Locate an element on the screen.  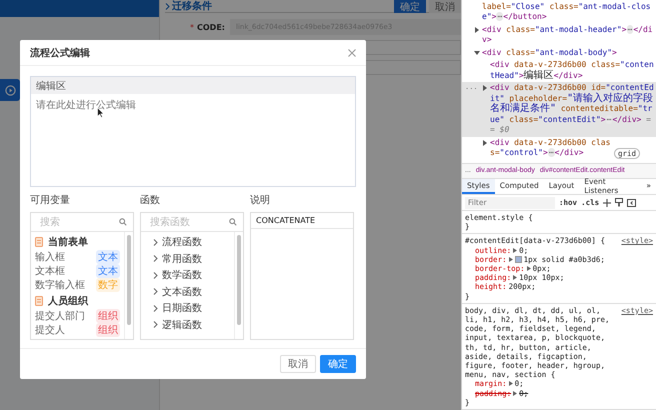
function-category-name: 逻辑函数 is located at coordinates (182, 325).